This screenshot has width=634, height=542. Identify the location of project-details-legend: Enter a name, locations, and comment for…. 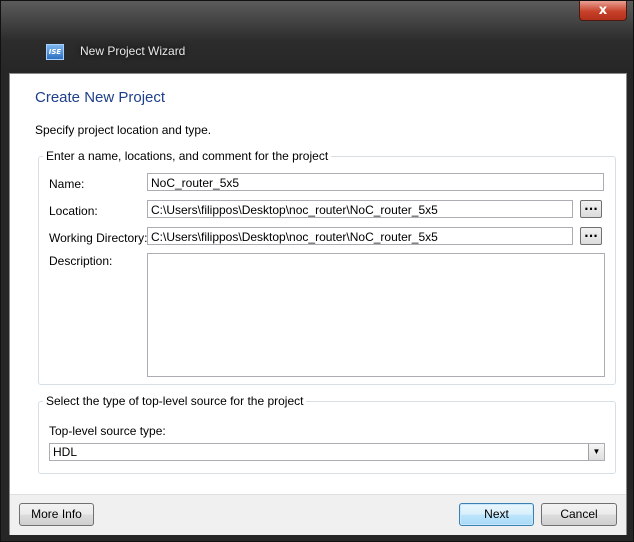
(187, 156).